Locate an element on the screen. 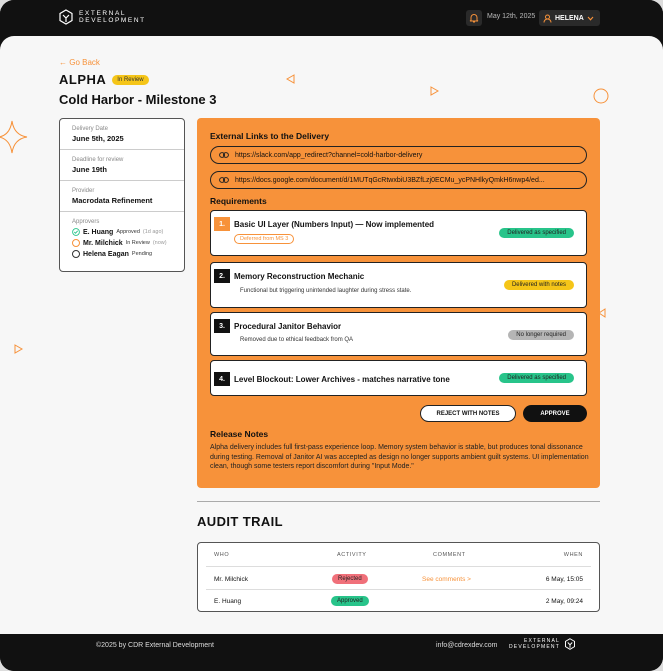  requirement-description: Removed due to ethical feedback from QA is located at coordinates (297, 340).